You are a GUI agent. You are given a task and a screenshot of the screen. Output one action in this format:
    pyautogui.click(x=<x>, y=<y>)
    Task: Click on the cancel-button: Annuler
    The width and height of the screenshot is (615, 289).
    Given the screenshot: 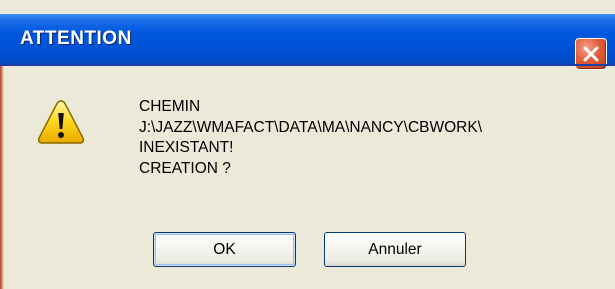 What is the action you would take?
    pyautogui.click(x=395, y=249)
    